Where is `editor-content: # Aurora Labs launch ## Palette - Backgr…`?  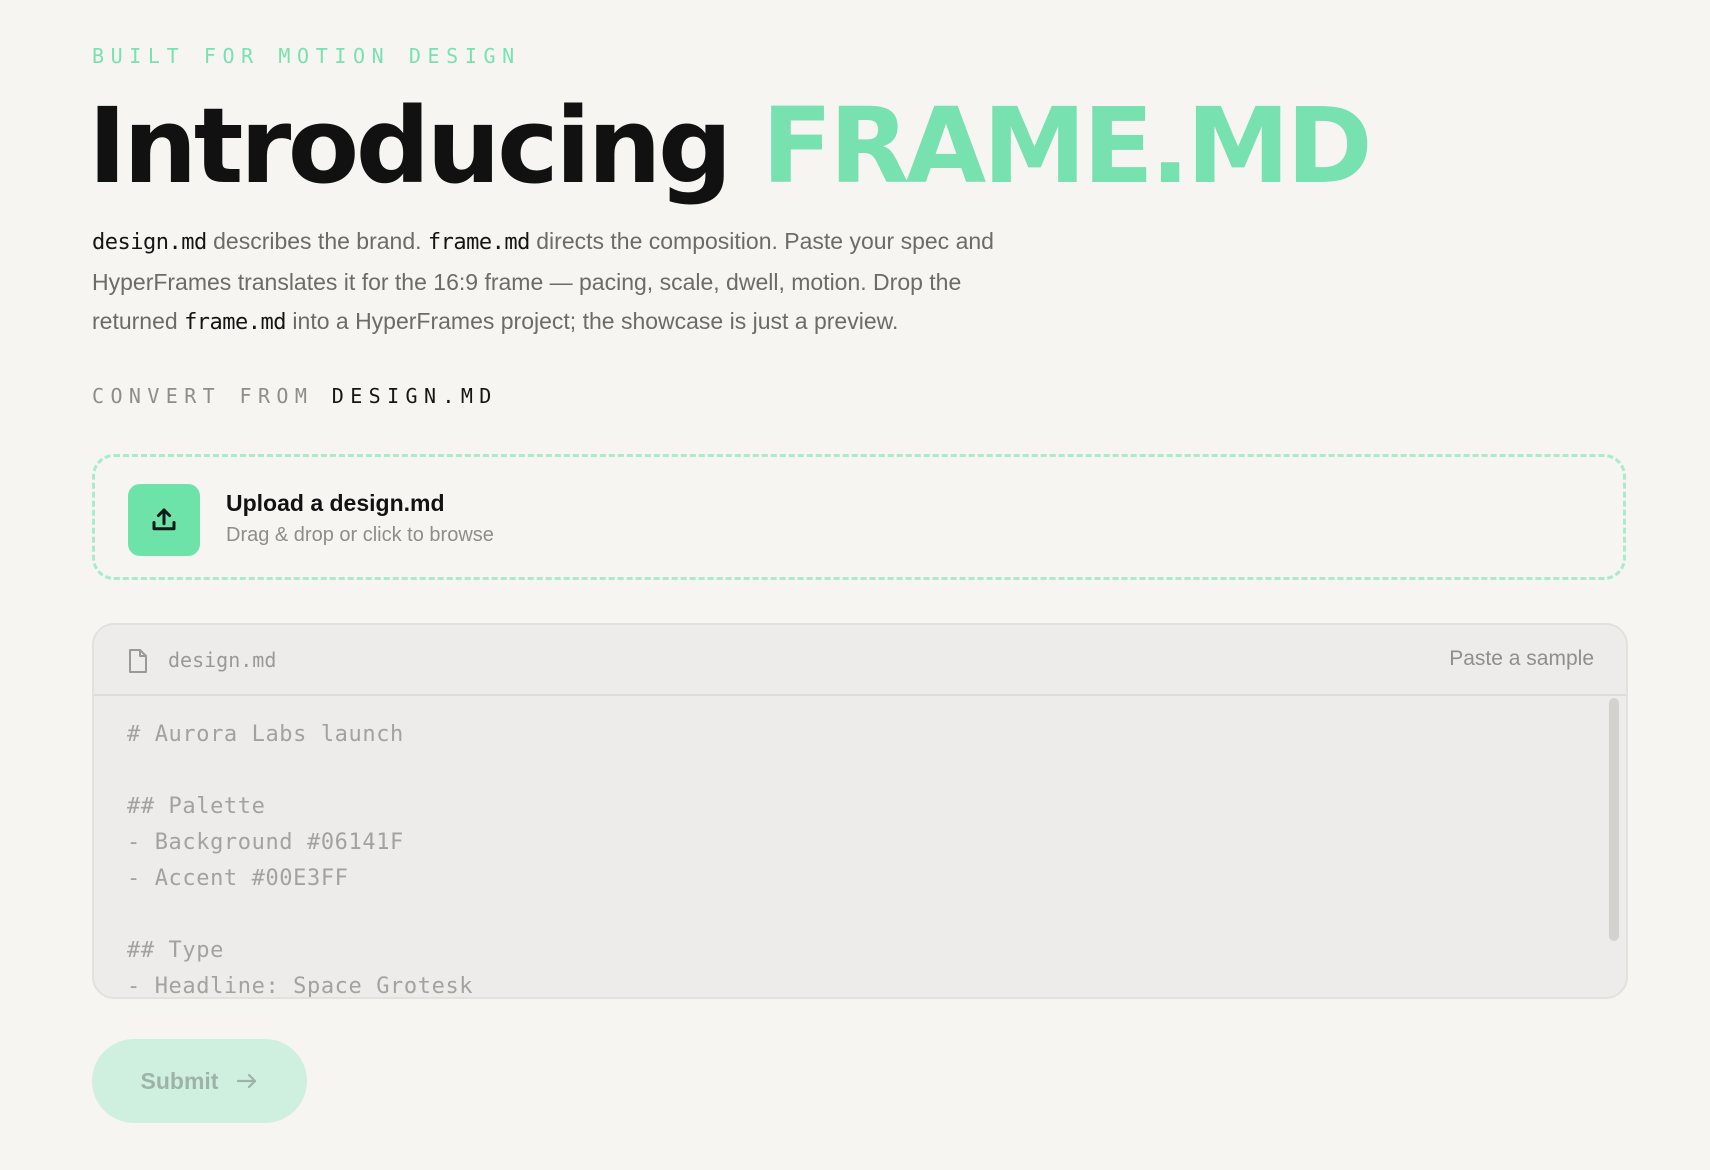
editor-content: # Aurora Labs launch ## Palette - Backgr… is located at coordinates (300, 857).